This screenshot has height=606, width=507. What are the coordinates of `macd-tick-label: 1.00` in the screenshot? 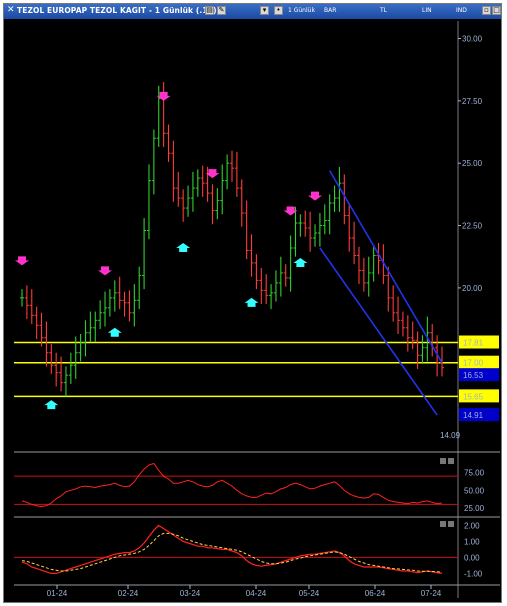 It's located at (472, 541).